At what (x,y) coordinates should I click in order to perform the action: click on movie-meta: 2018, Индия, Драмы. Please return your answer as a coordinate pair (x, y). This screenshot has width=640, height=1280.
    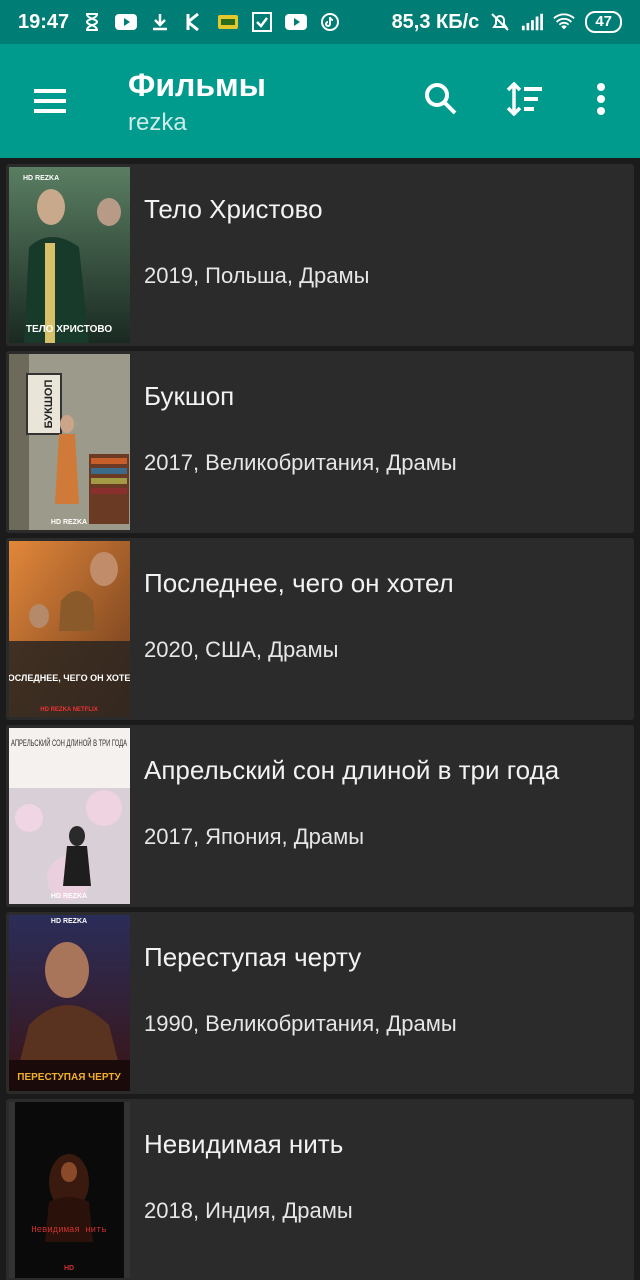
    Looking at the image, I should click on (248, 1210).